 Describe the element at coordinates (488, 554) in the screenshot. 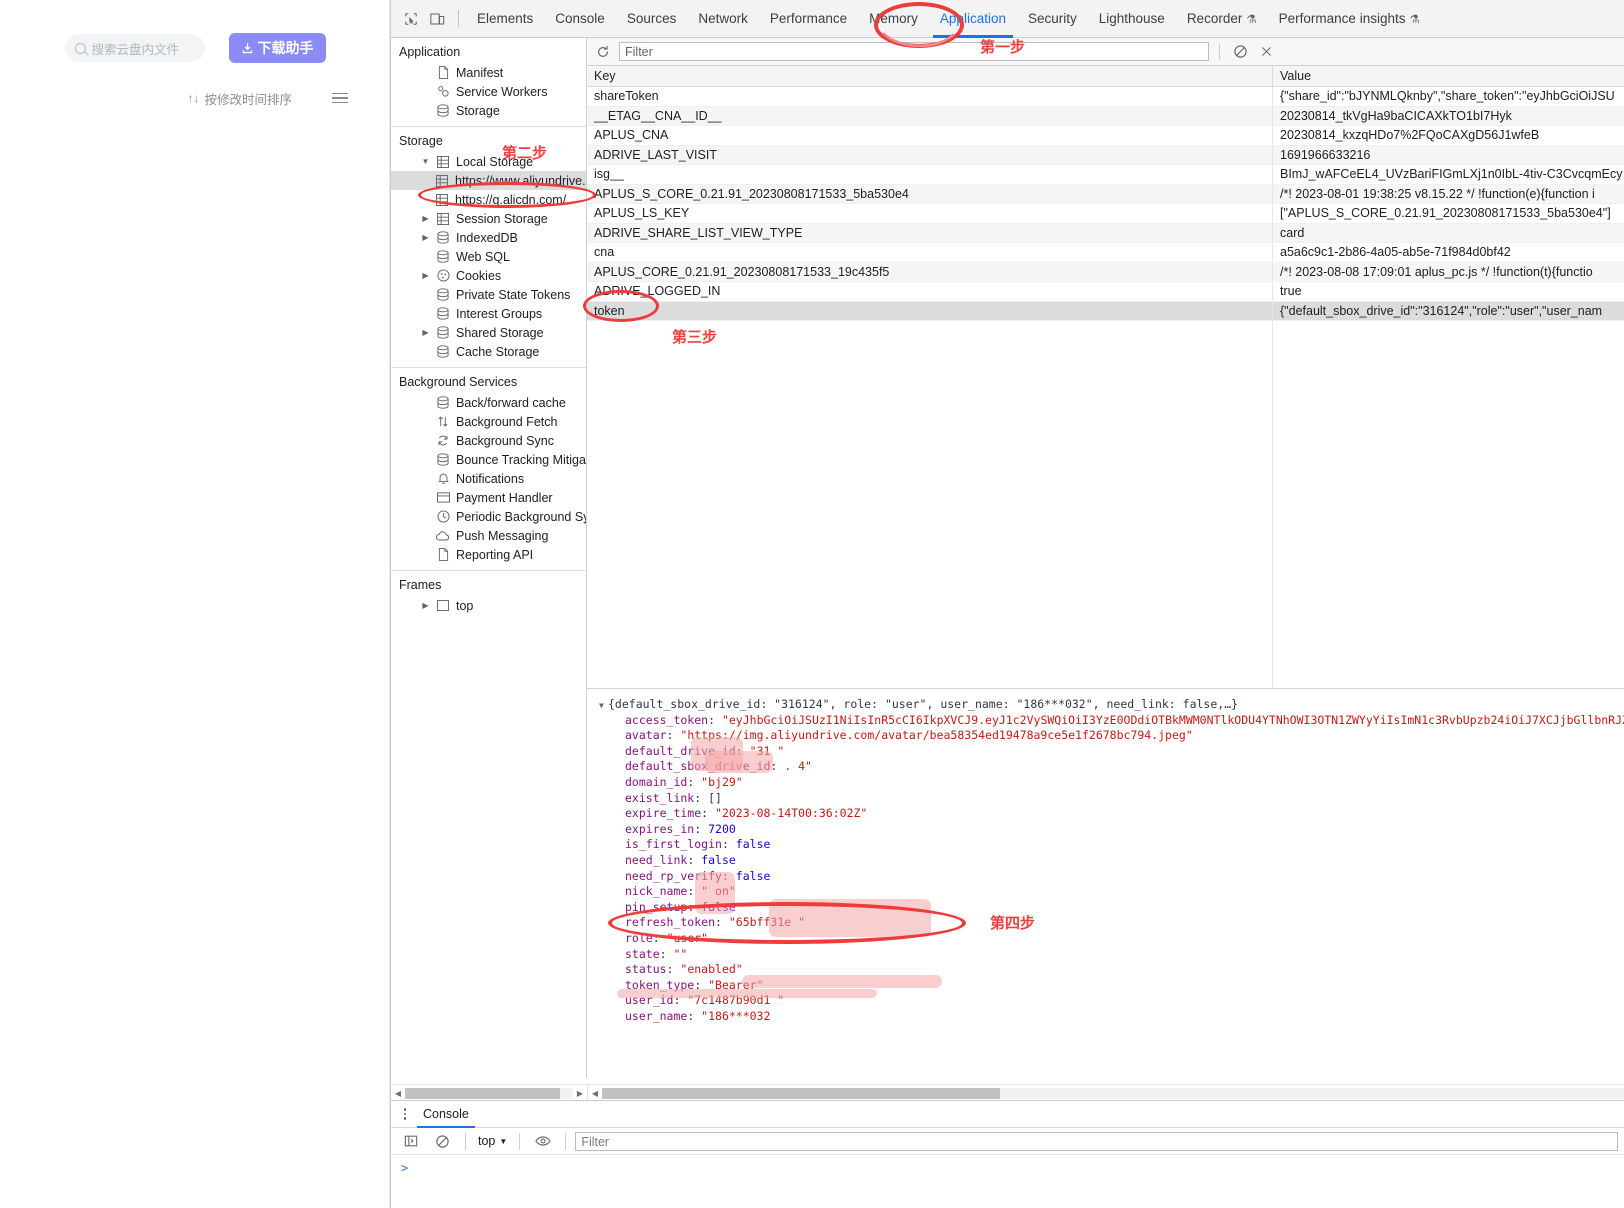

I see `sidebar-item-reporting-api: Reporting API` at that location.